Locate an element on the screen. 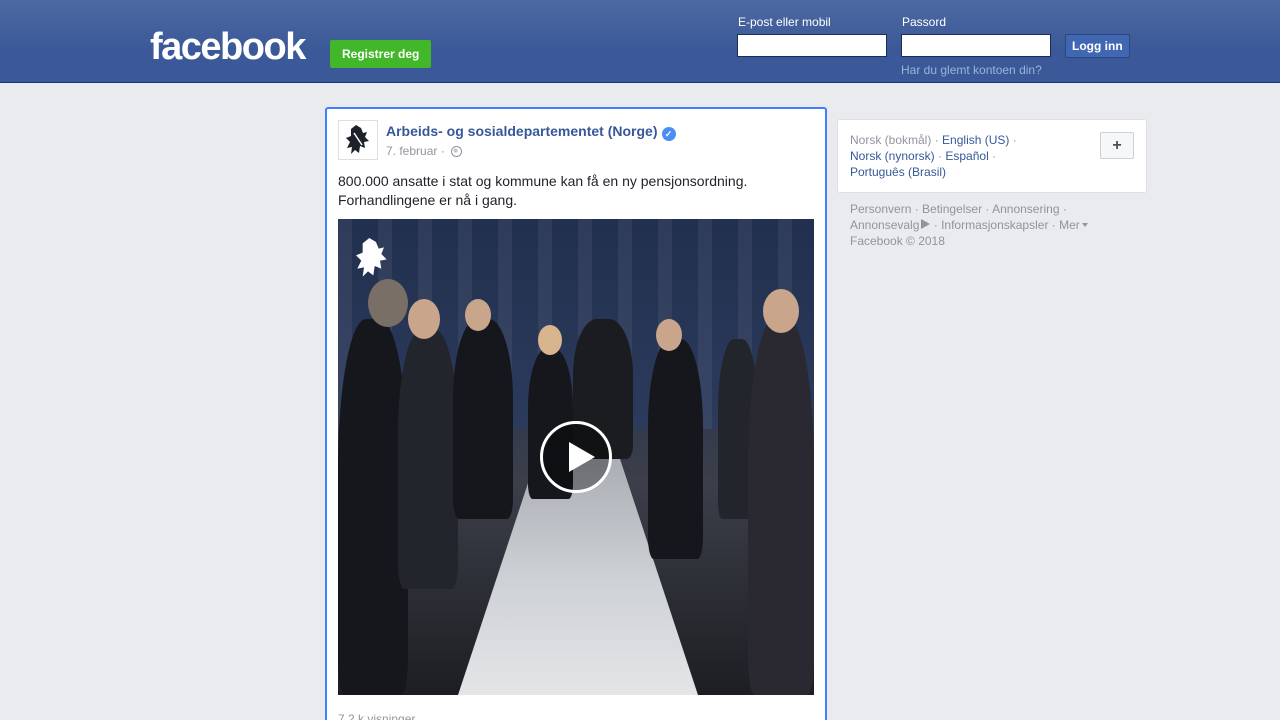  register-button: Registrer deg is located at coordinates (381, 54).